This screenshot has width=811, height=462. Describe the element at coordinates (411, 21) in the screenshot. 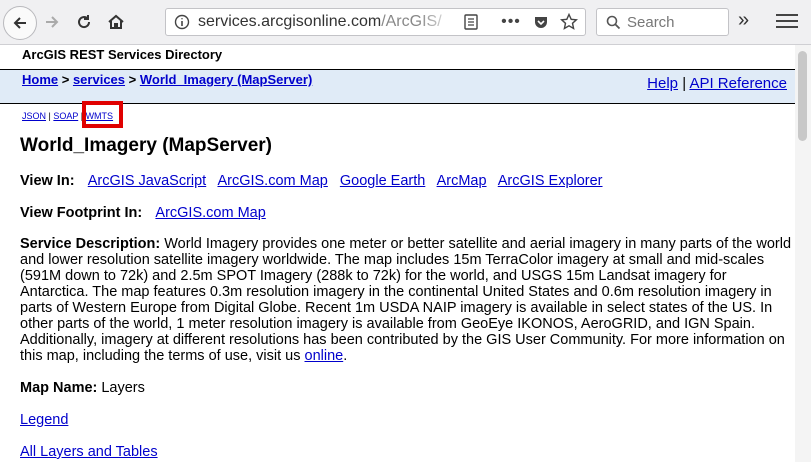

I see `url-path: /ArcGIS/` at that location.